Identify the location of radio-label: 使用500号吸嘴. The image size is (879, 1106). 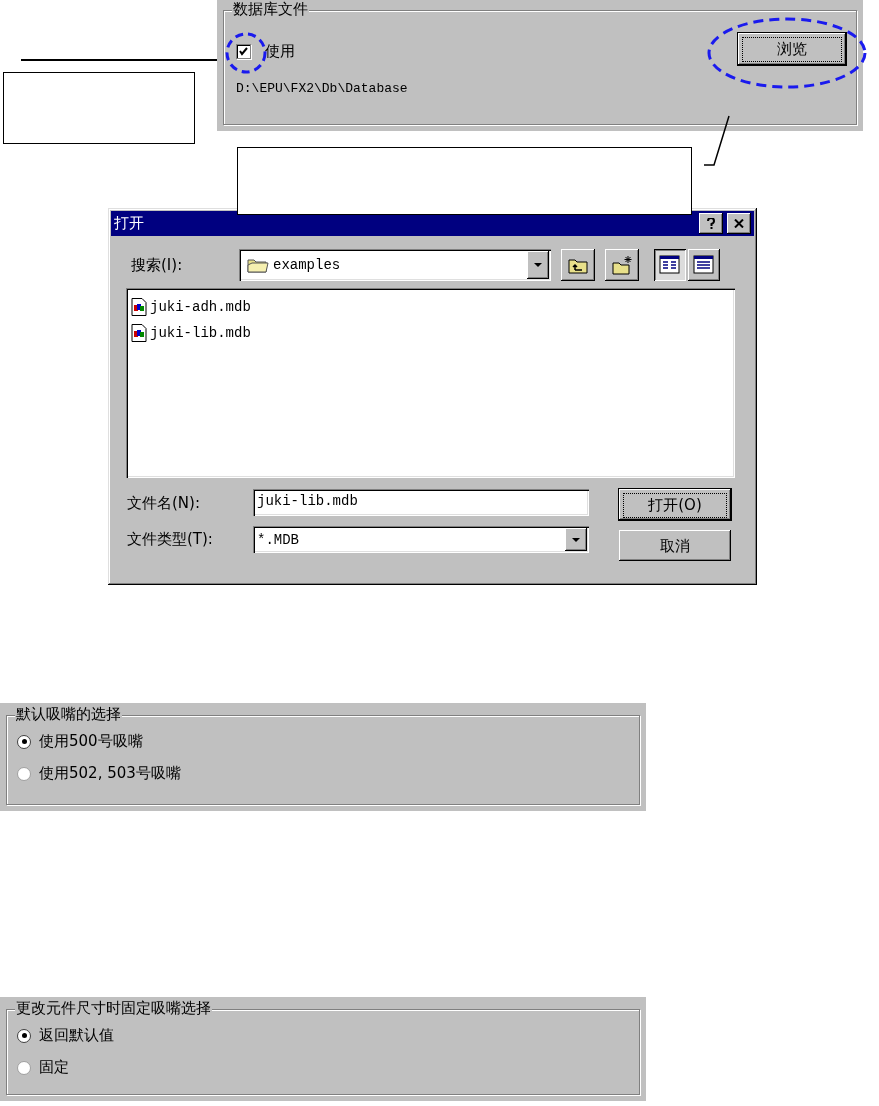
(91, 741).